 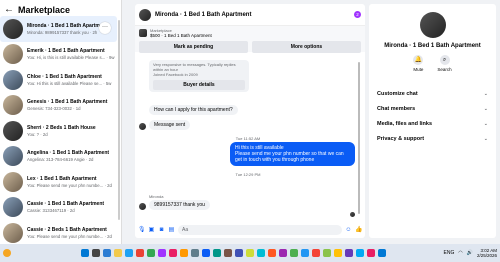 What do you see at coordinates (470, 253) in the screenshot?
I see `volume-icon: 🔊` at bounding box center [470, 253].